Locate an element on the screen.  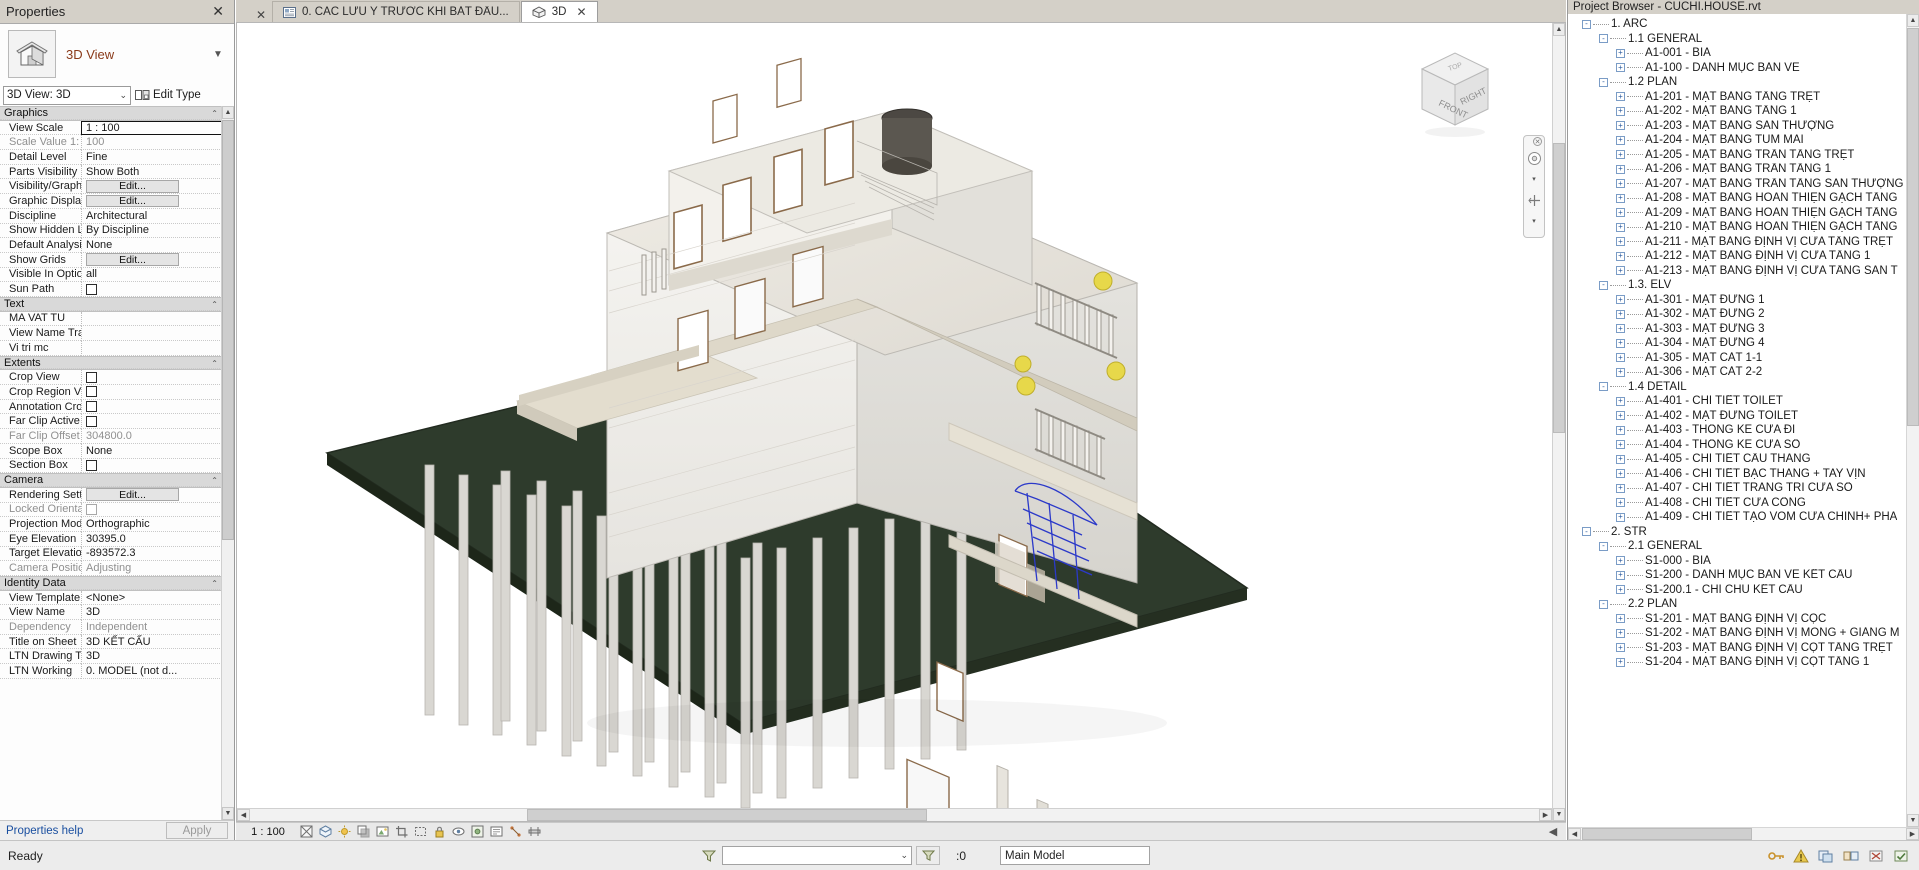
filter-dialog-button is located at coordinates (928, 855).